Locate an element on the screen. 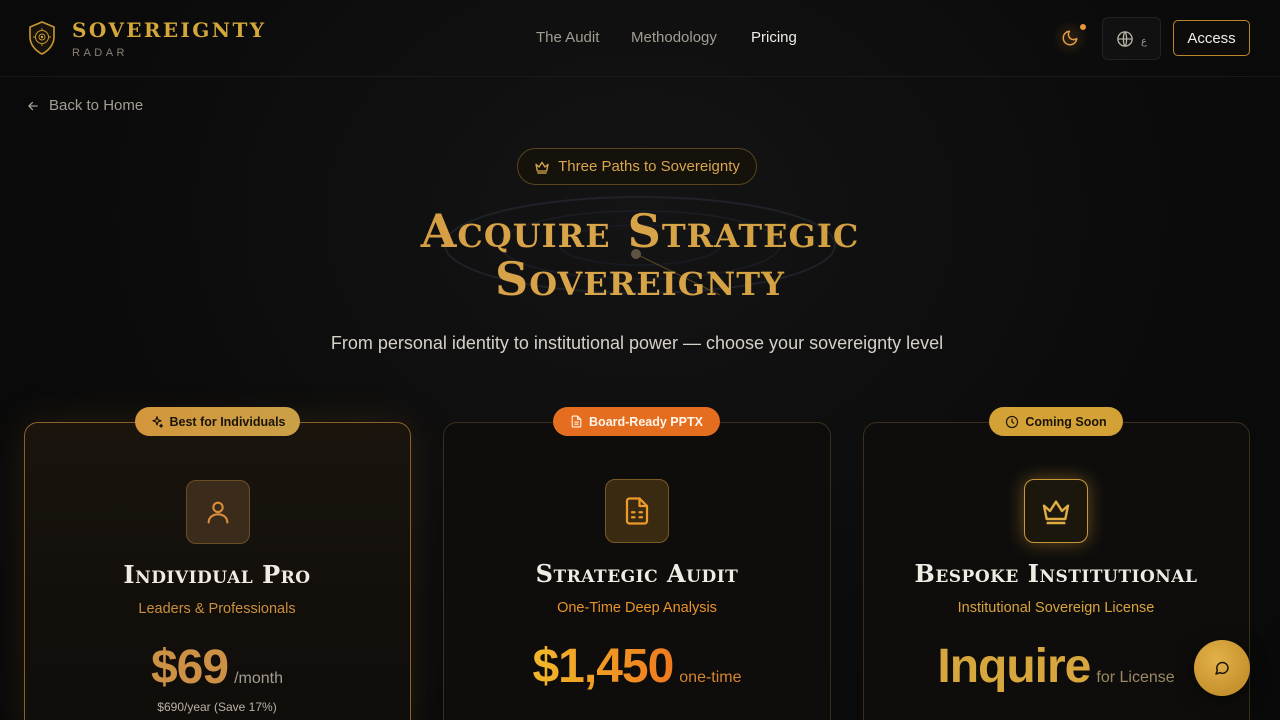 The image size is (1280, 720). clock-icon is located at coordinates (1012, 421).